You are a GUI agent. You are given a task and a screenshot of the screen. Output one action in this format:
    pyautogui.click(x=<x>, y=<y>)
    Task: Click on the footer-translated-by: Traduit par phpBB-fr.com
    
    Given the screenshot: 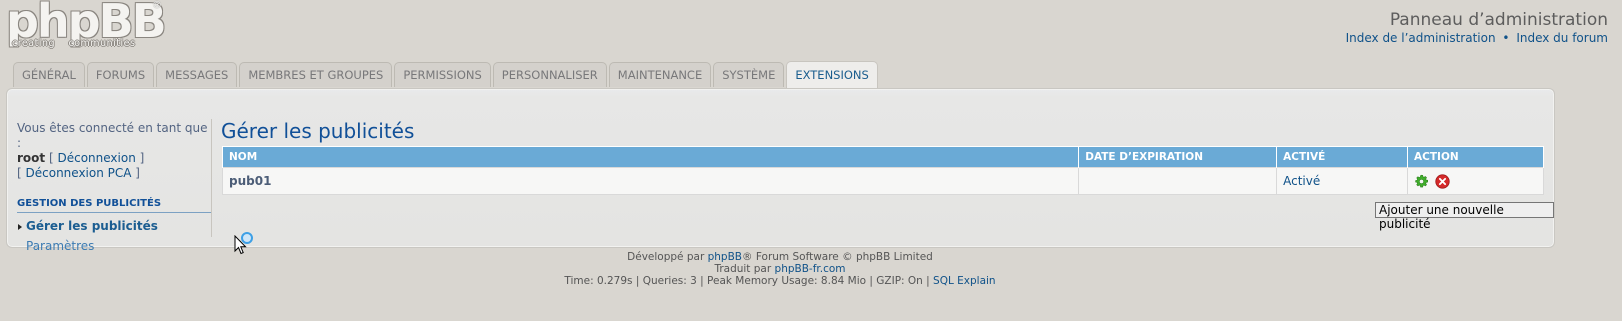 What is the action you would take?
    pyautogui.click(x=780, y=269)
    